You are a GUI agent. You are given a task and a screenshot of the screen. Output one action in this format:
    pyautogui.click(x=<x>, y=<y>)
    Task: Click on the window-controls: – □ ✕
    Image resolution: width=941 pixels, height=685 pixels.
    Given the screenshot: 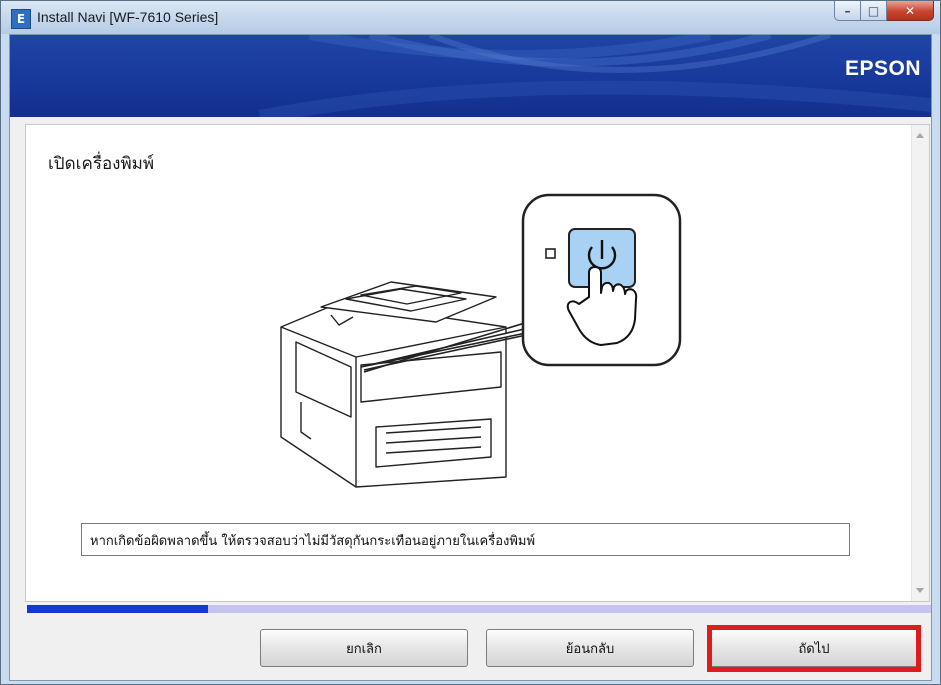 What is the action you would take?
    pyautogui.click(x=884, y=11)
    